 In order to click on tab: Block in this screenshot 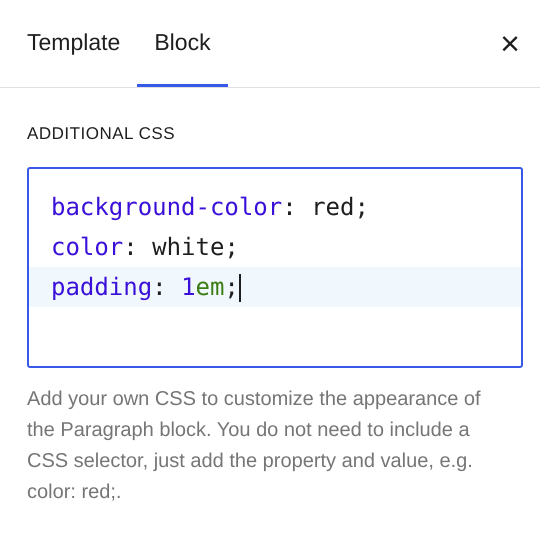, I will do `click(182, 43)`.